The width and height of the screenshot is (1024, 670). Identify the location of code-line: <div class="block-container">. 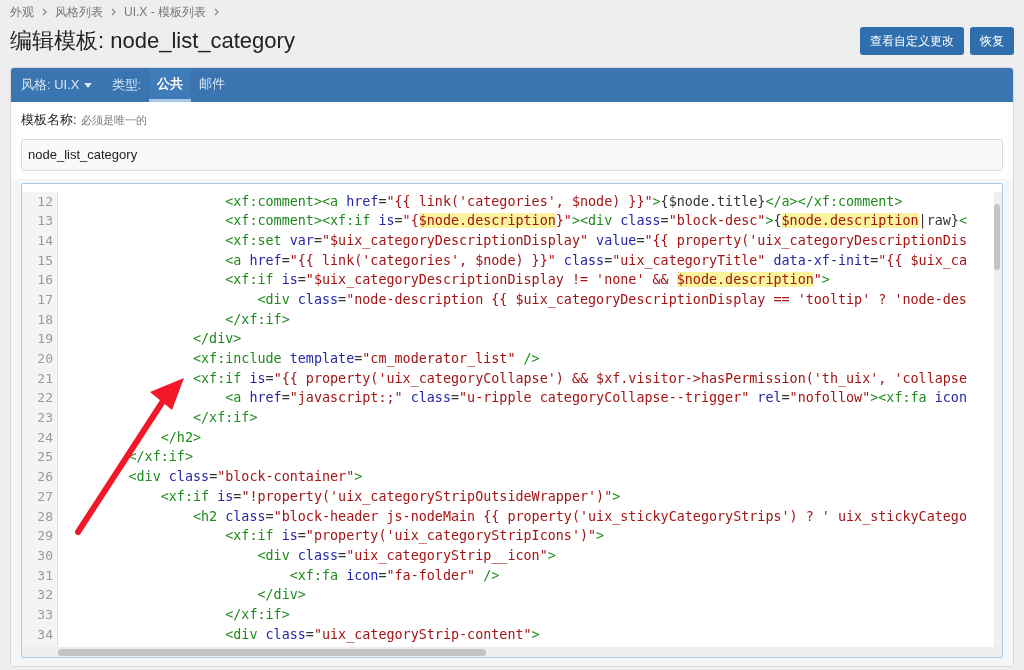
(245, 477).